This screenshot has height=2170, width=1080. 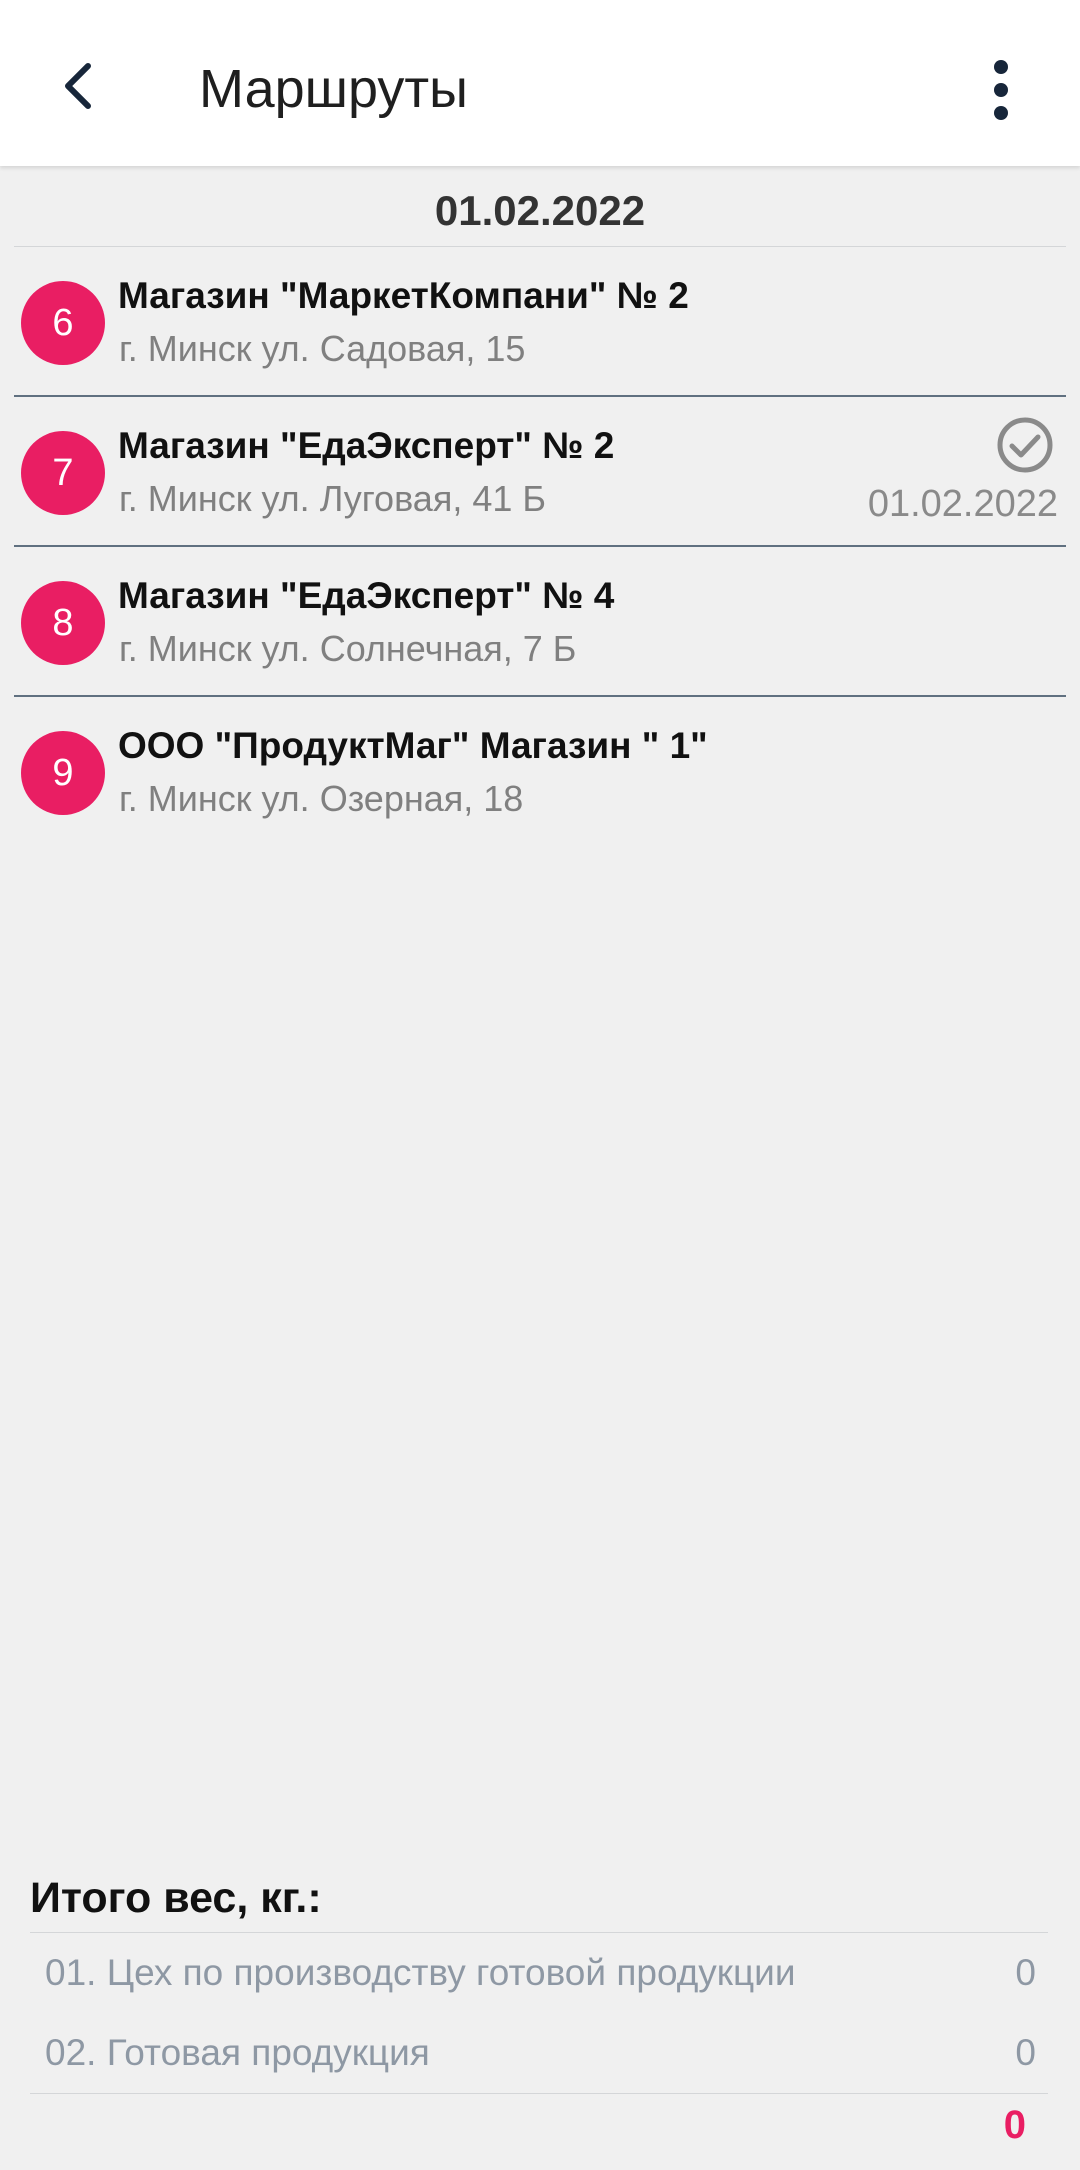 I want to click on store-name: ООО "ПродуктМаг" Магазин " 1", so click(x=413, y=745).